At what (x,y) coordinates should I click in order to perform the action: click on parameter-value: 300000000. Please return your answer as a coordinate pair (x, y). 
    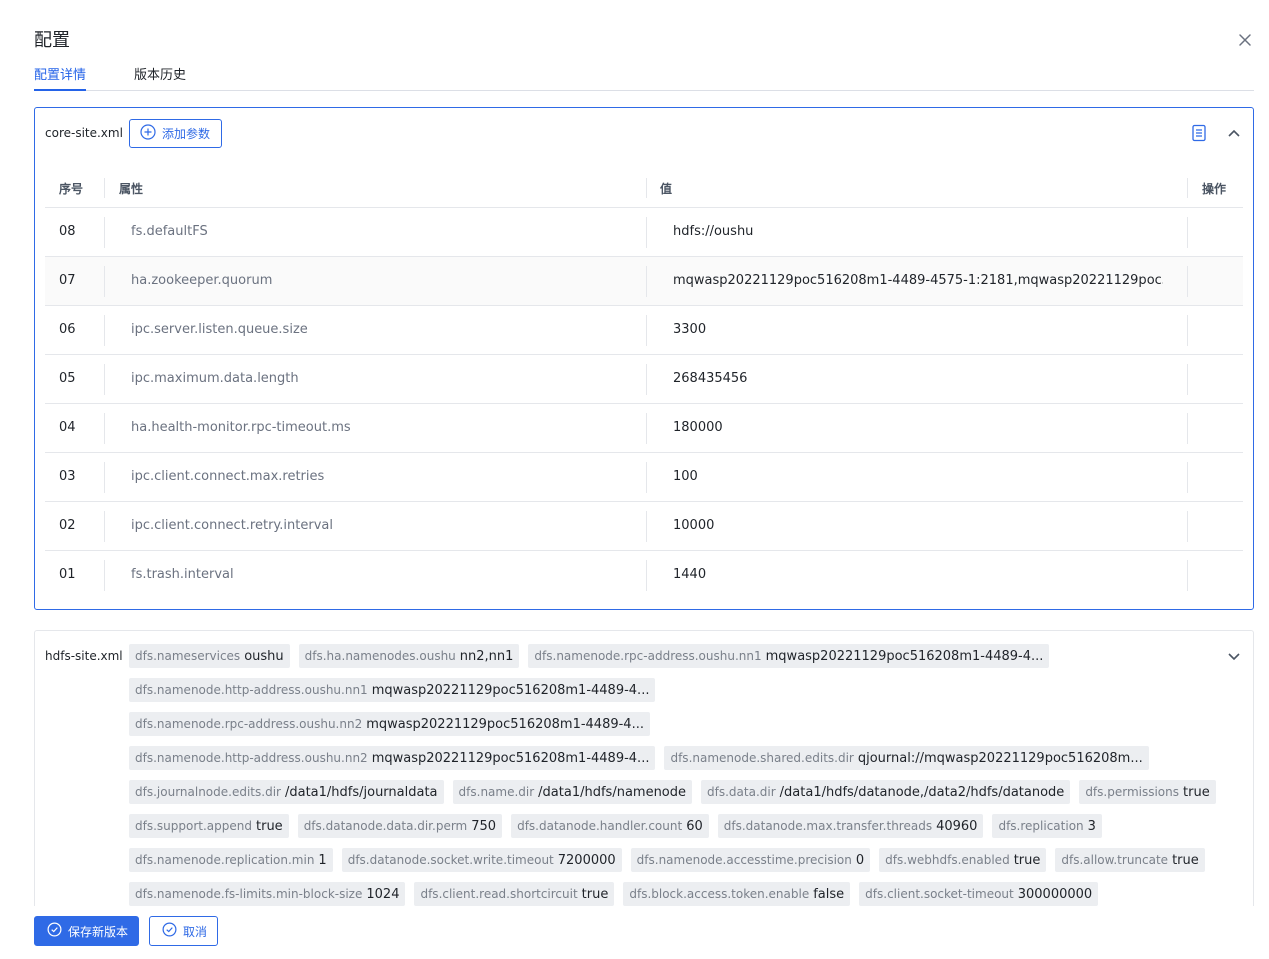
    Looking at the image, I should click on (1055, 894).